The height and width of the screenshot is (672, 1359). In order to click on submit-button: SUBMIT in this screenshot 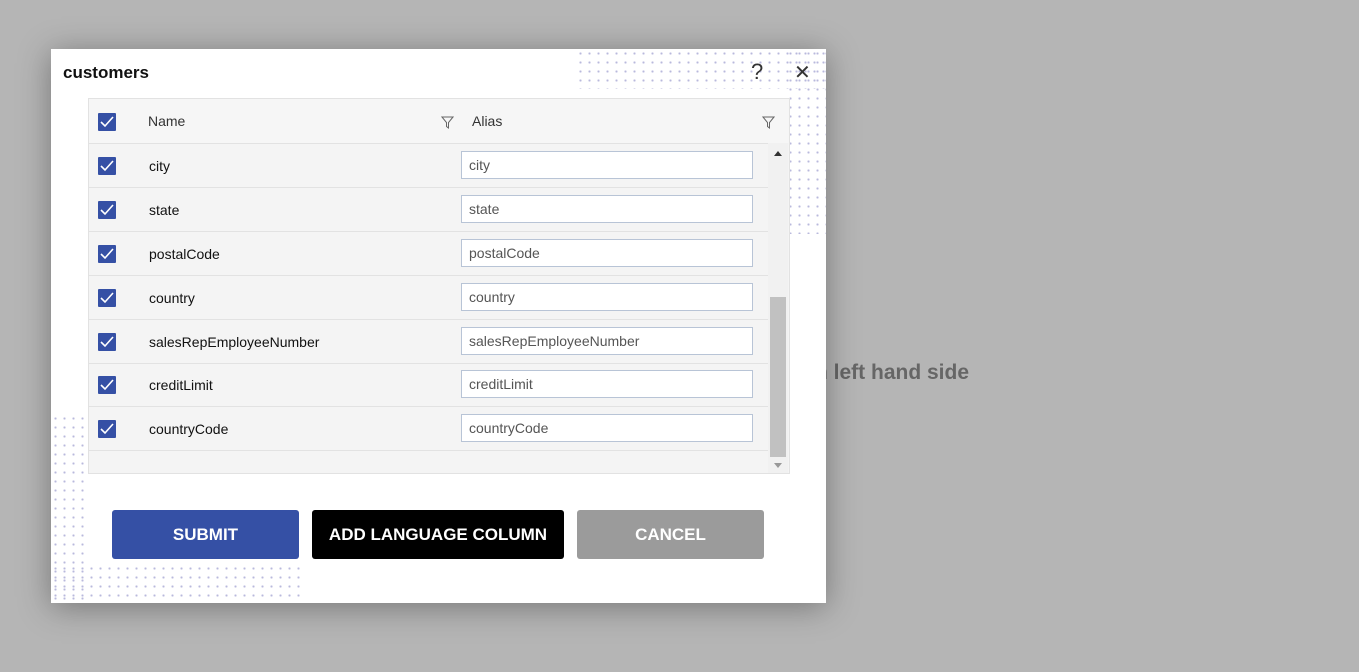, I will do `click(205, 534)`.